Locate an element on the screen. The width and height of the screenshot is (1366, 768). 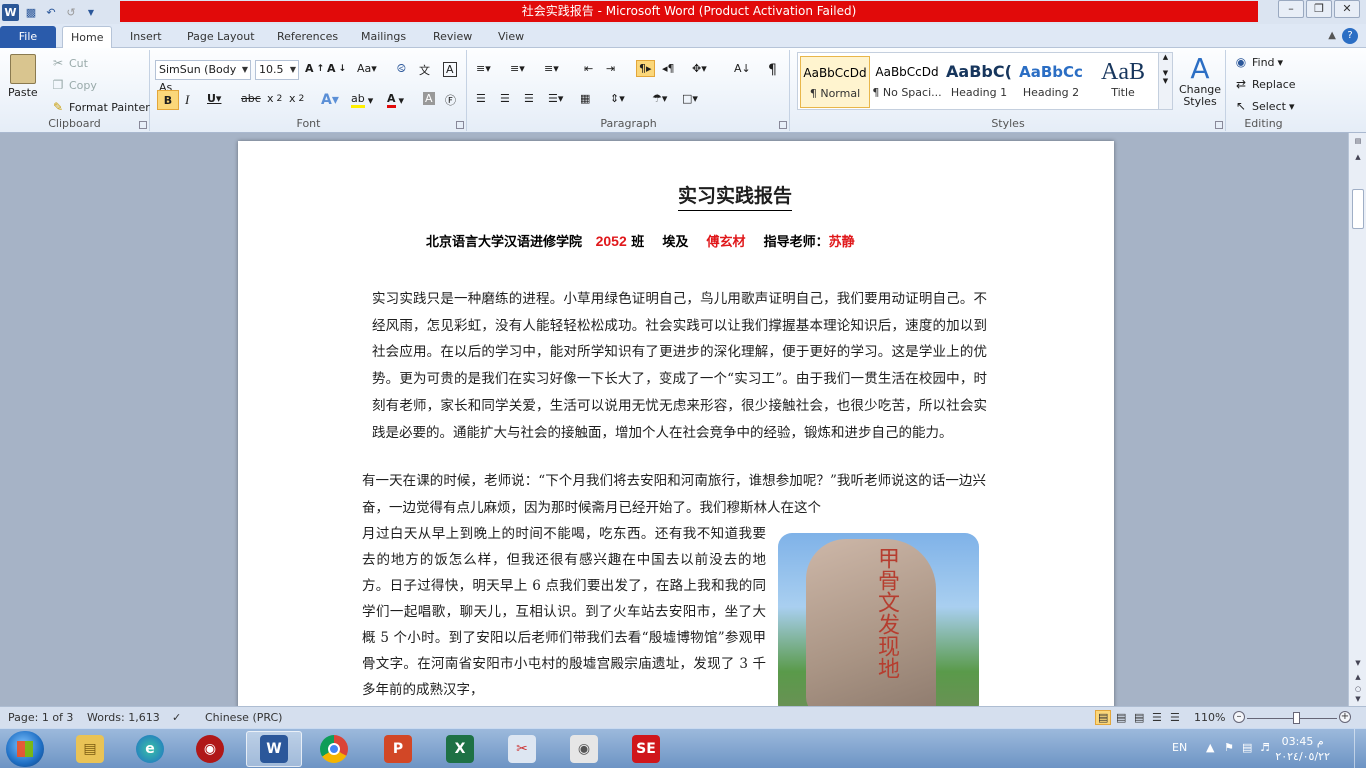
scroll-thumb is located at coordinates (1358, 209).